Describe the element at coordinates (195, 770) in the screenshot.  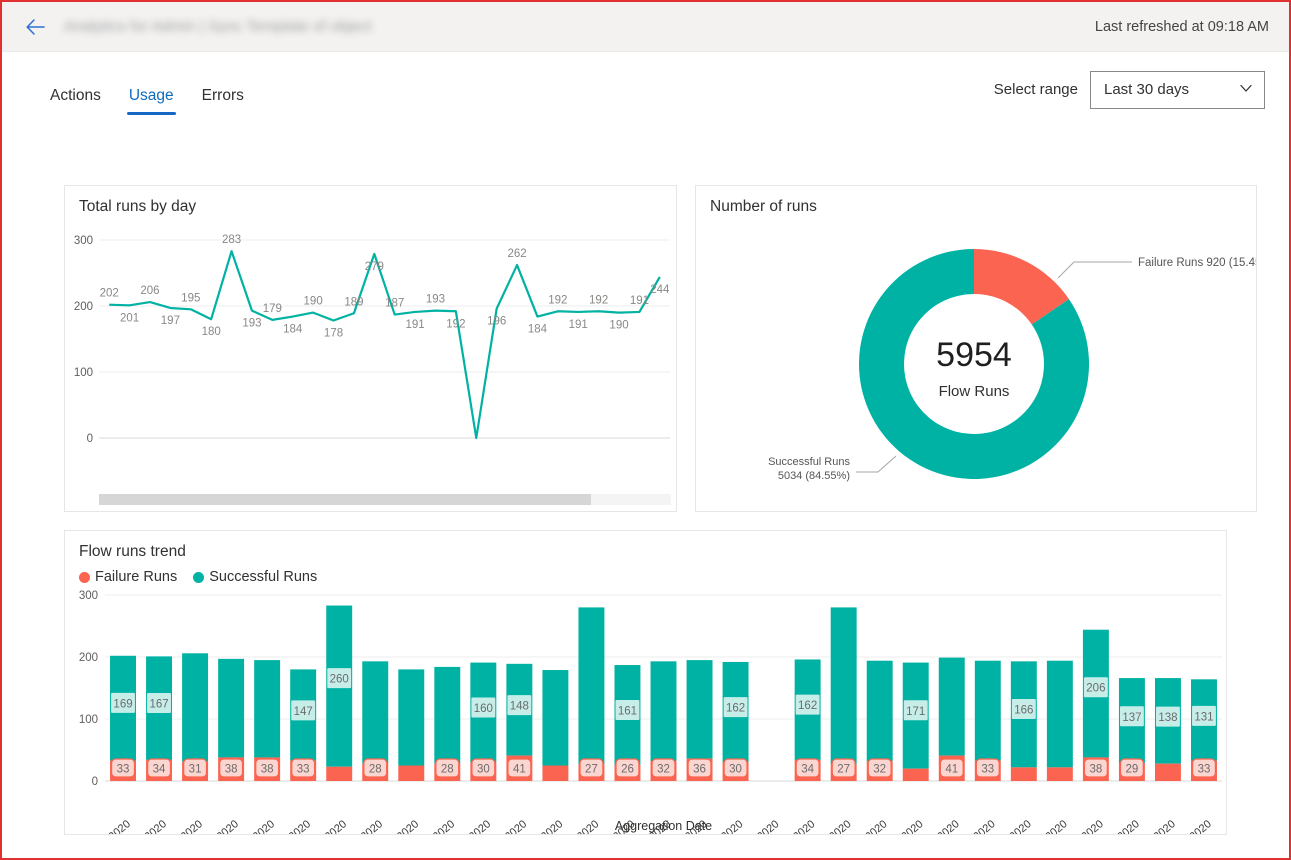
I see `bar-label-failure: 31` at that location.